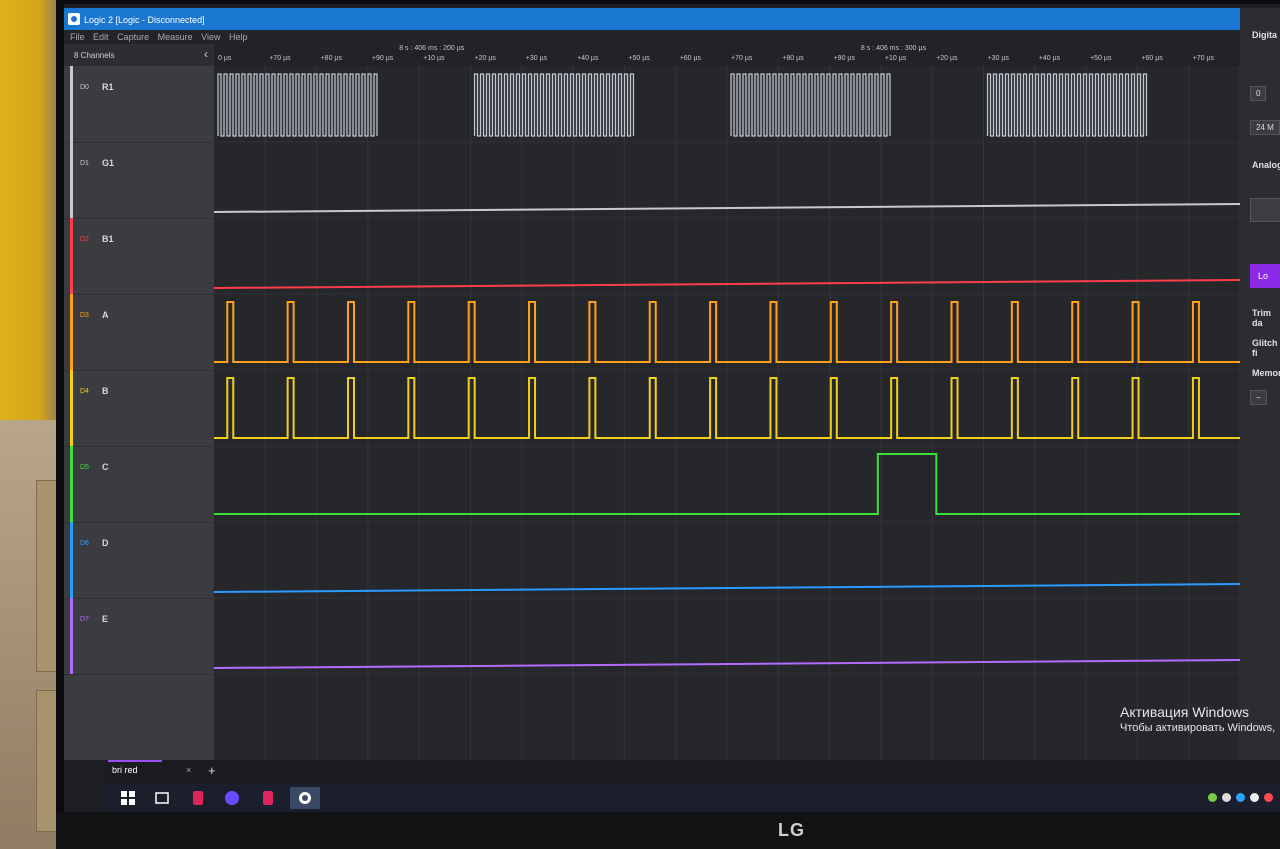 The width and height of the screenshot is (1280, 849). Describe the element at coordinates (1266, 165) in the screenshot. I see `analog-label: Analog` at that location.